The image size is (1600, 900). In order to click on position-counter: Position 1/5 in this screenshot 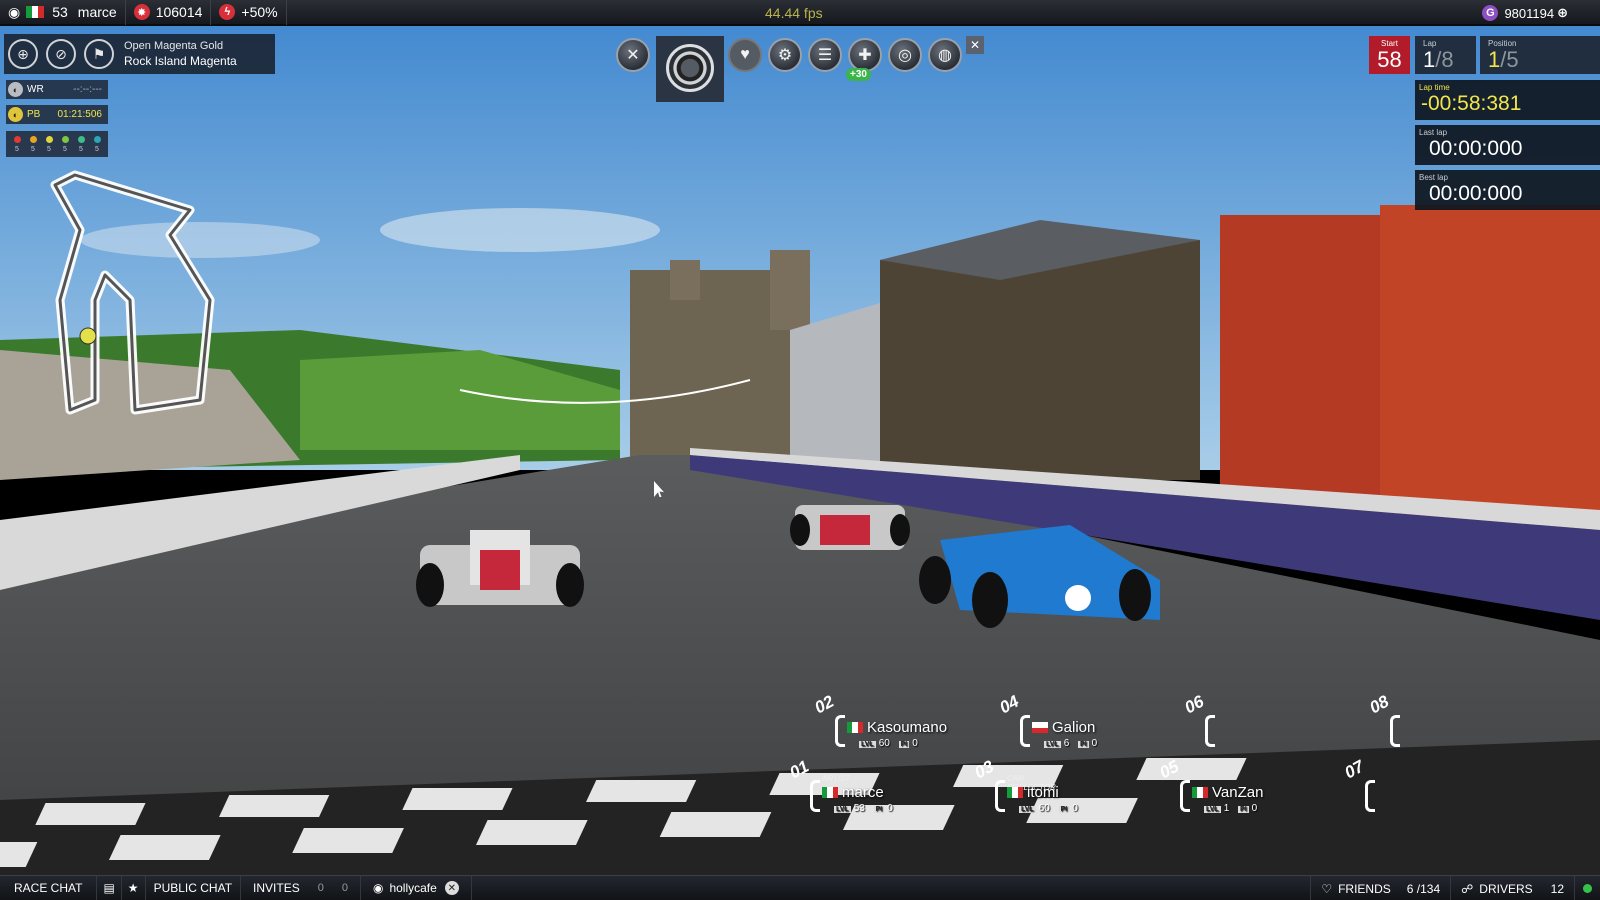, I will do `click(1540, 55)`.